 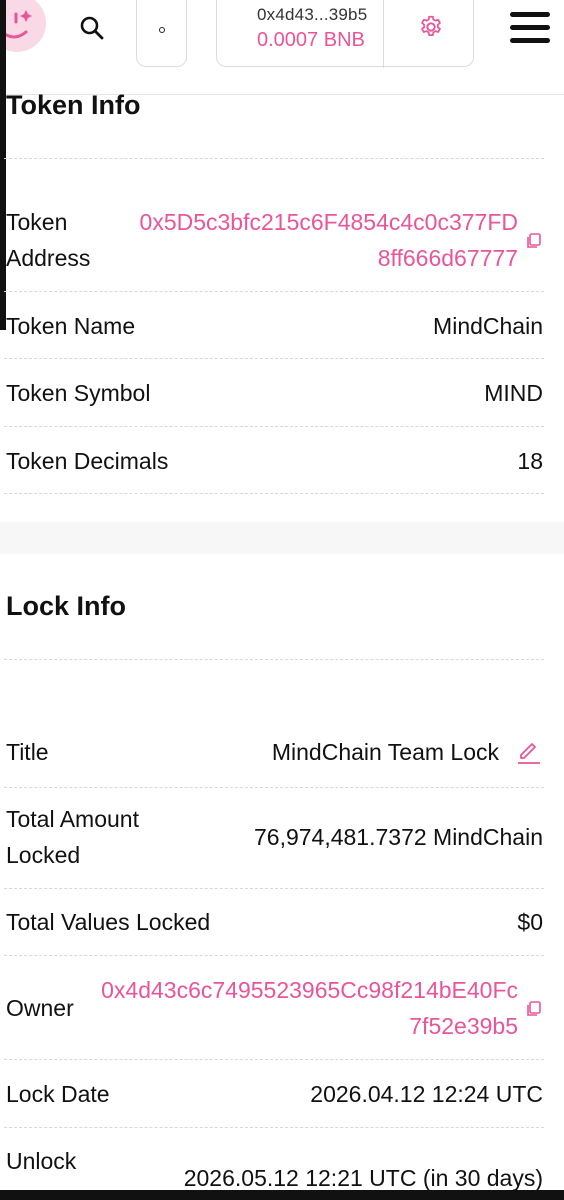 I want to click on wallet-panel: 0x4d43...39b5 0.0007 BNB, so click(x=345, y=34).